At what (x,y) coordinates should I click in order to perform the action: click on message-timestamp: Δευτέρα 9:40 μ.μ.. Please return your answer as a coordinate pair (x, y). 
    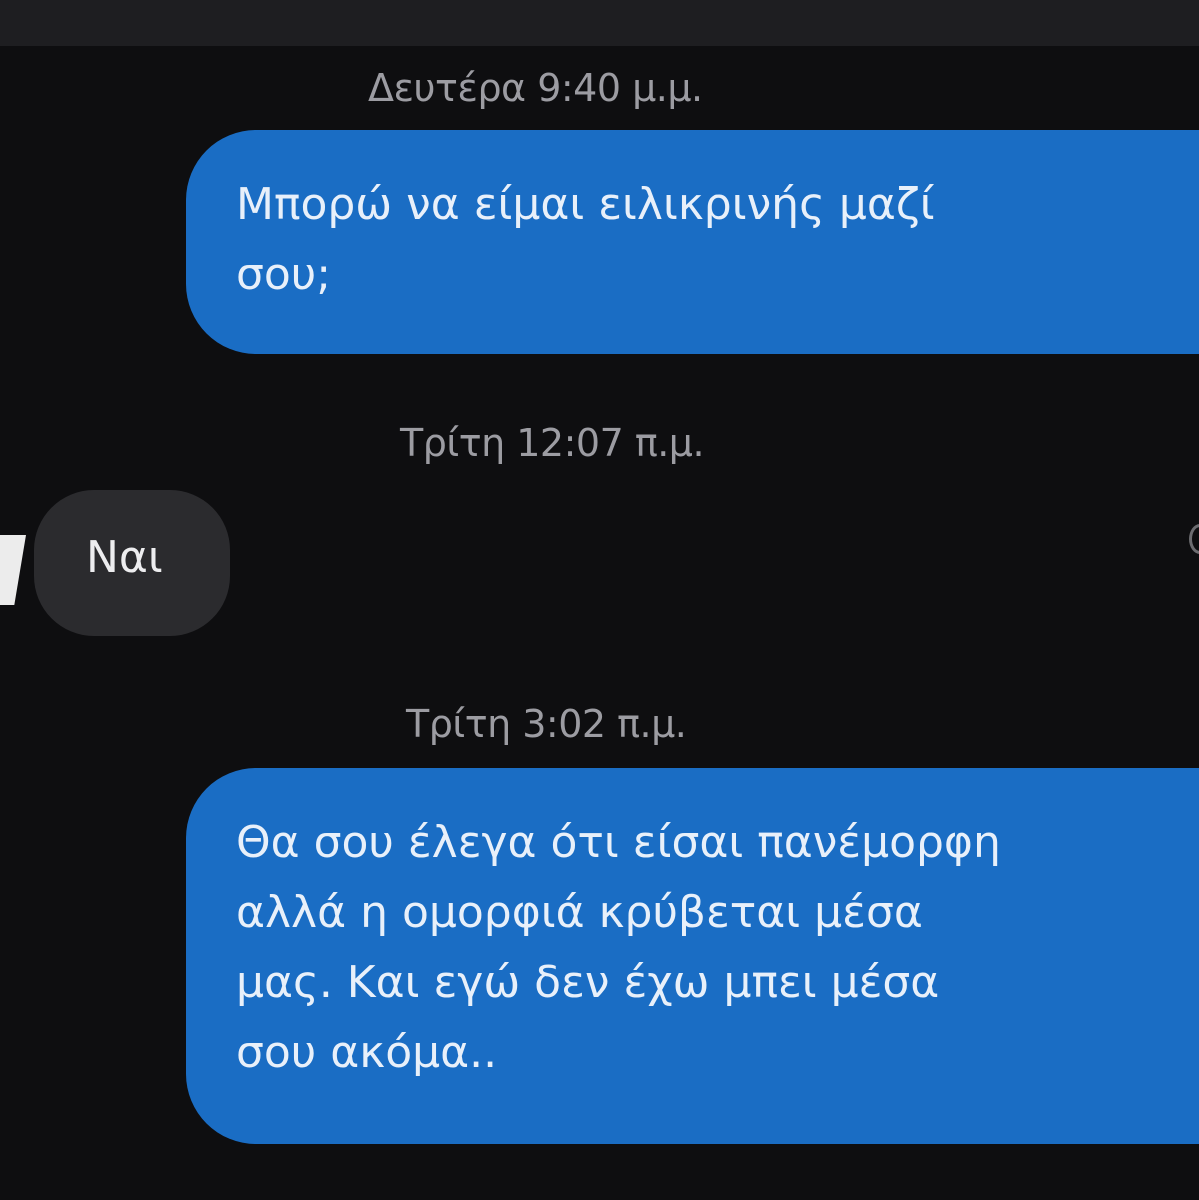
    Looking at the image, I should click on (535, 88).